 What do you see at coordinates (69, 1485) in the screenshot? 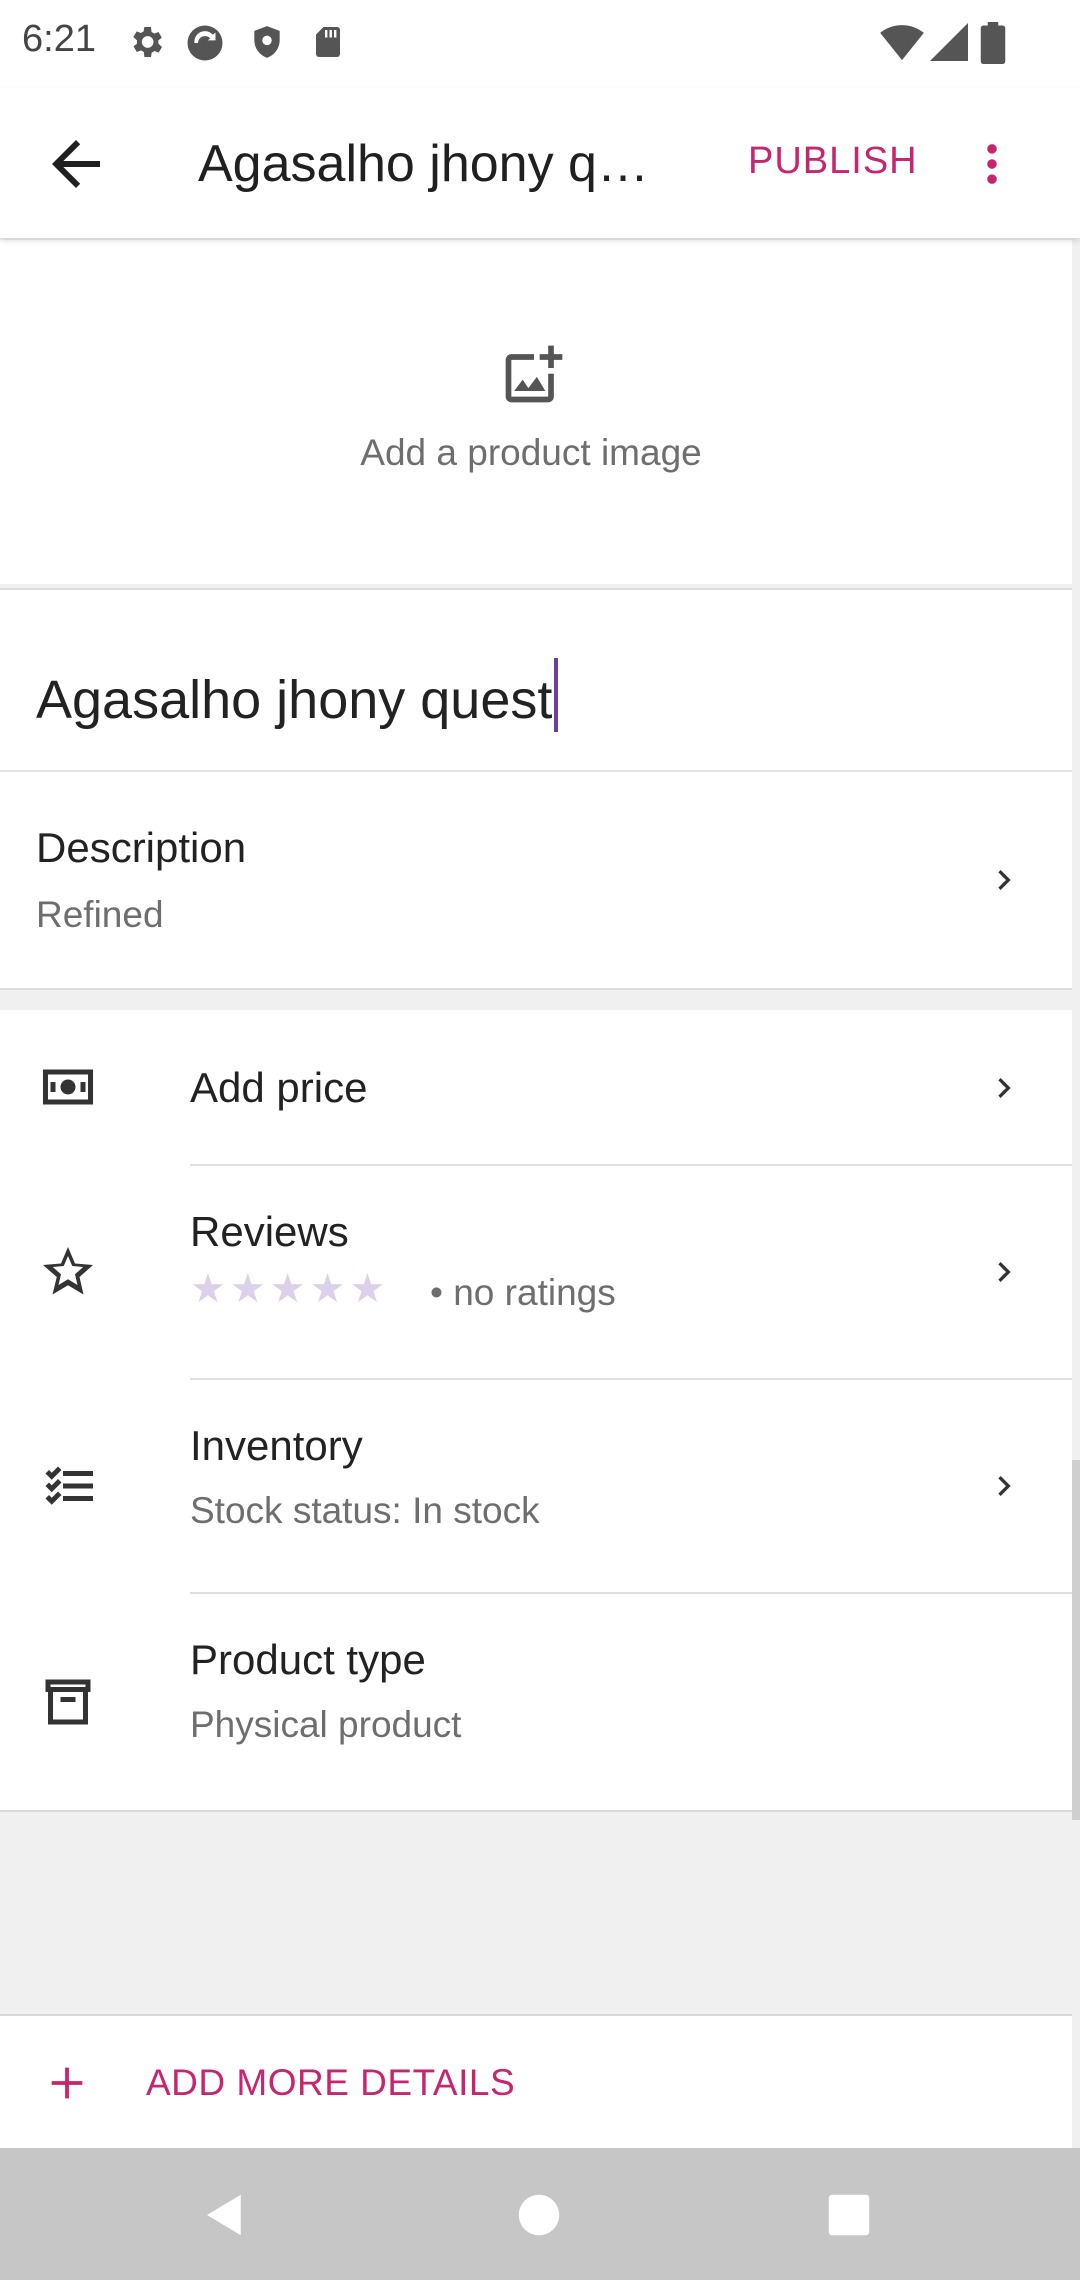
I see `checklist-icon` at bounding box center [69, 1485].